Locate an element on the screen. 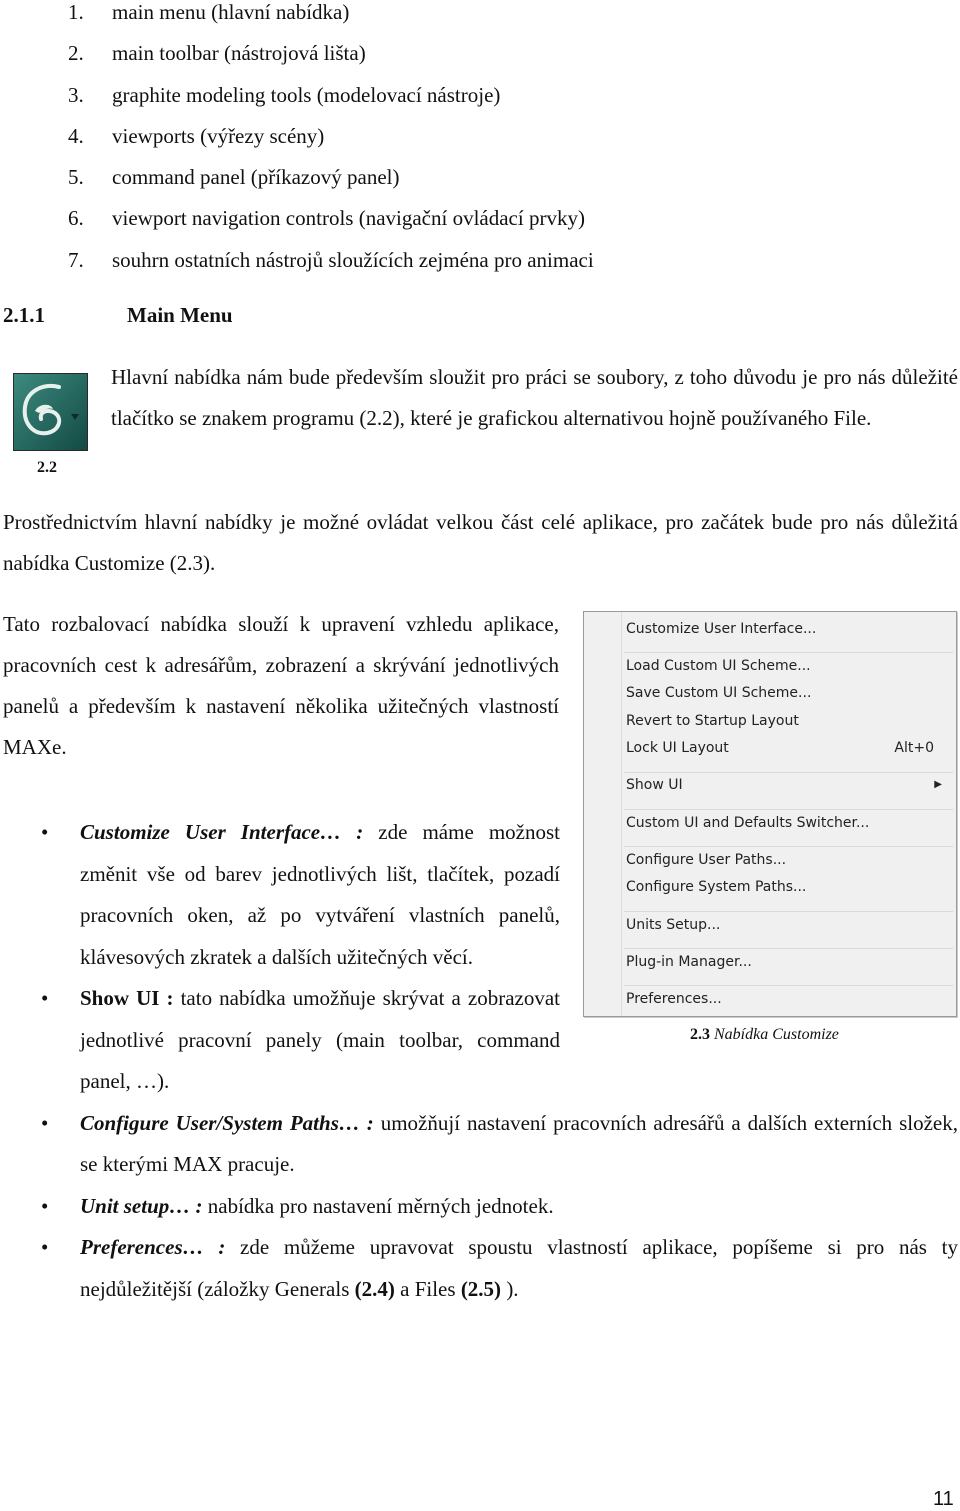  menu-item-lock-layout: Lock UI Layout Alt+0 is located at coordinates (787, 748).